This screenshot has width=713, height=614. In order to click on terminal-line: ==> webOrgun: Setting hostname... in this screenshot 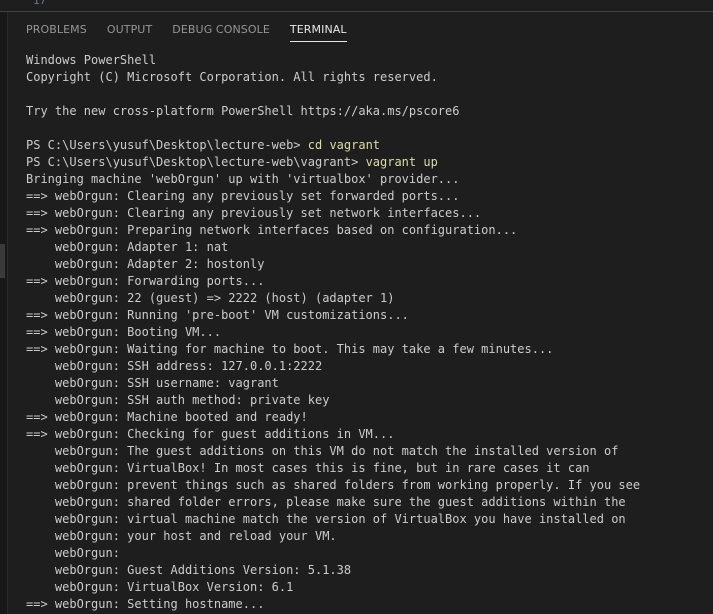, I will do `click(145, 604)`.